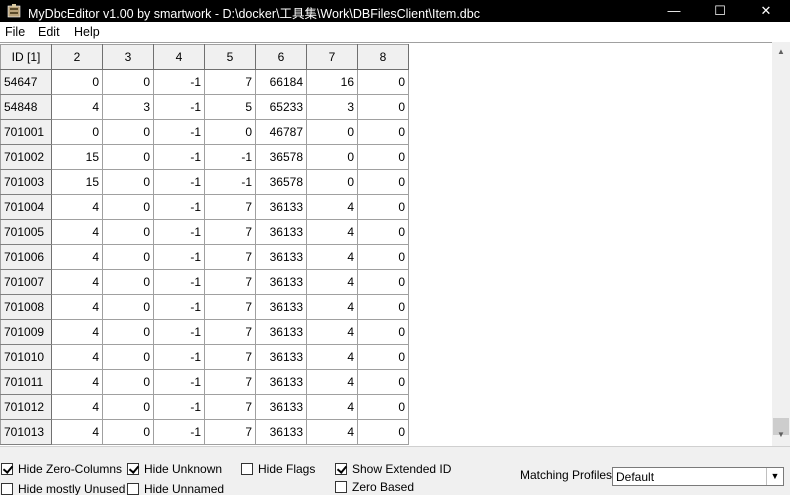 The height and width of the screenshot is (495, 790). I want to click on row-id-cell: 701004, so click(26, 207).